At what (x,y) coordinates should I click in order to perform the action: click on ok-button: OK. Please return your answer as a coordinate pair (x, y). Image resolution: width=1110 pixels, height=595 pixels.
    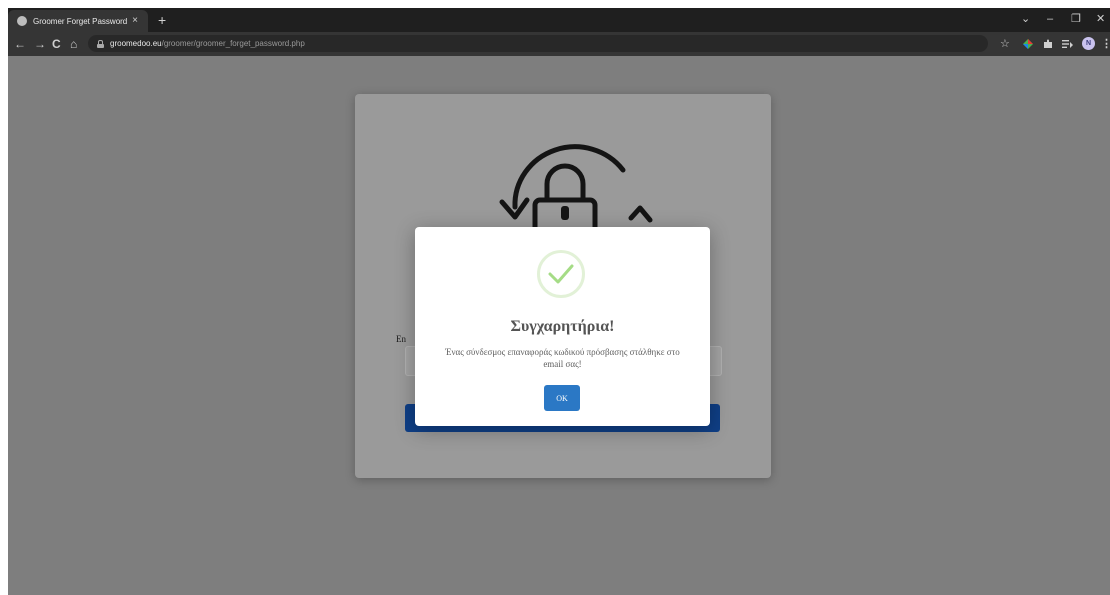
    Looking at the image, I should click on (562, 398).